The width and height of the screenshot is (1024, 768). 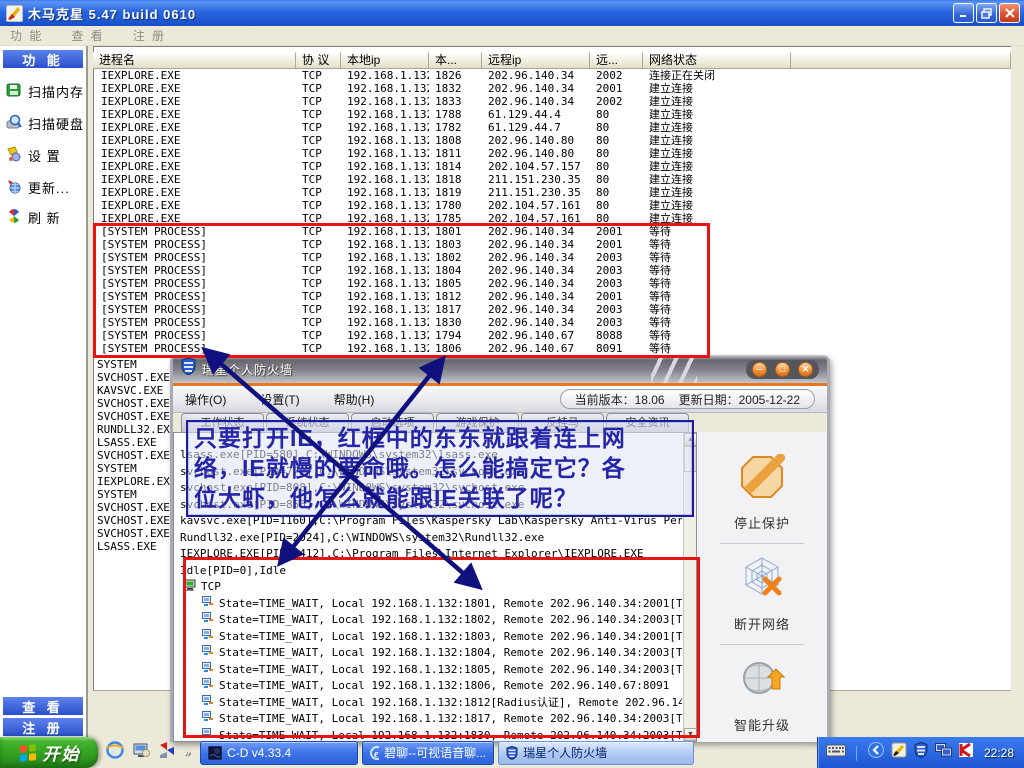 What do you see at coordinates (965, 752) in the screenshot?
I see `kaspersky-tray-icon` at bounding box center [965, 752].